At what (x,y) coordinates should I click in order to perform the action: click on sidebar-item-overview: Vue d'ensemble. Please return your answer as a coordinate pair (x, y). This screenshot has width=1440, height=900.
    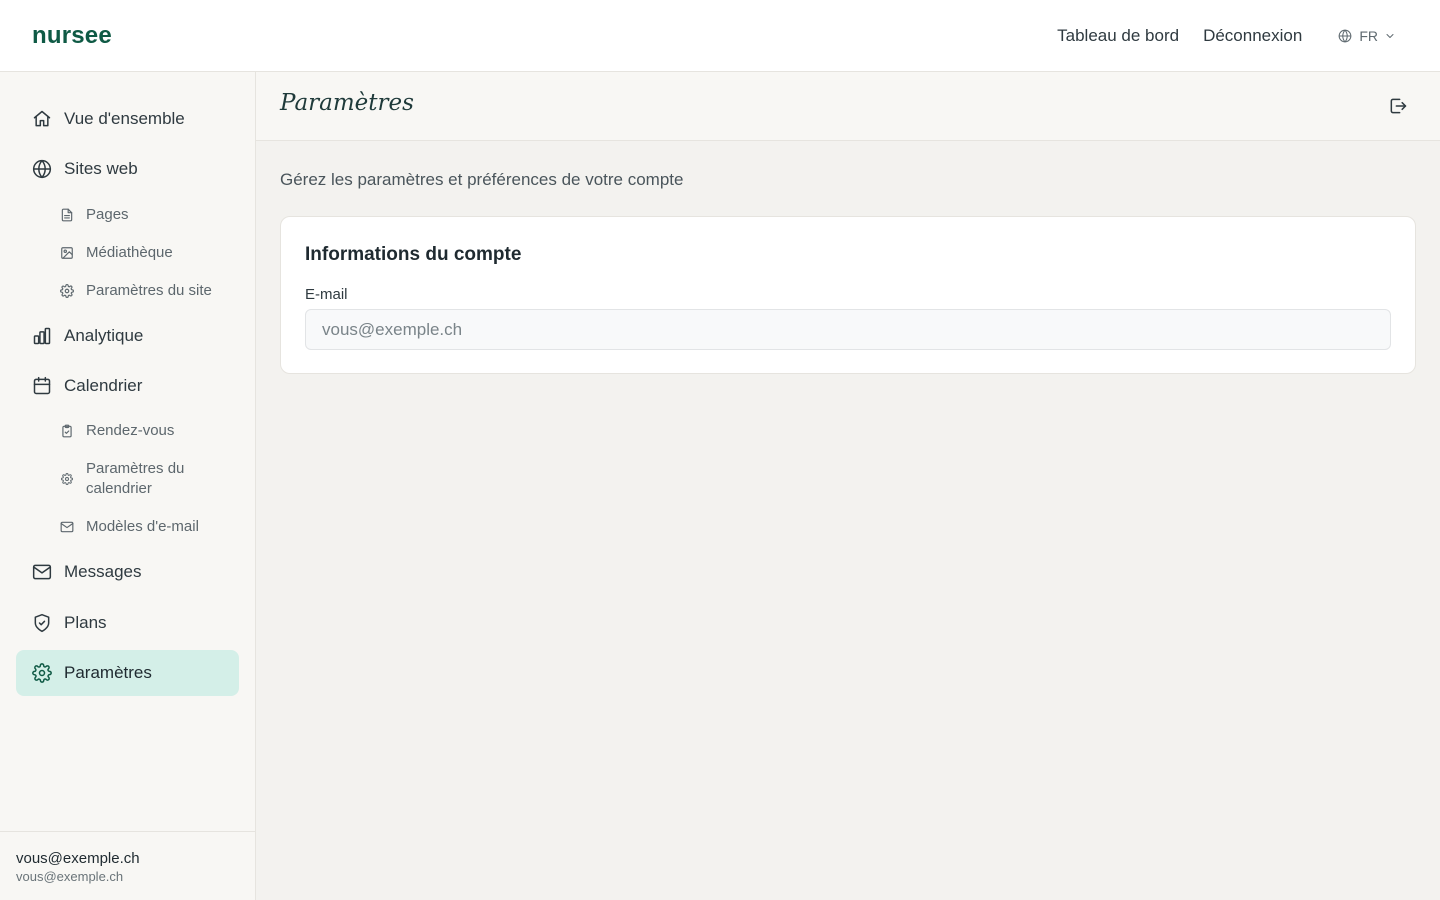
    Looking at the image, I should click on (127, 119).